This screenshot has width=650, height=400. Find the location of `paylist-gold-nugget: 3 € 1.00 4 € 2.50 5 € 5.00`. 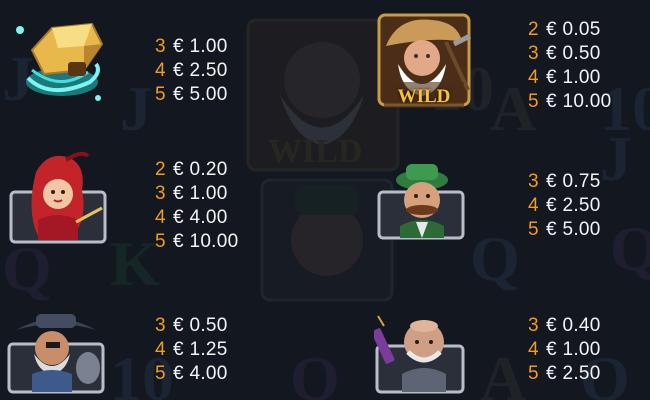

paylist-gold-nugget: 3 € 1.00 4 € 2.50 5 € 5.00 is located at coordinates (191, 71).